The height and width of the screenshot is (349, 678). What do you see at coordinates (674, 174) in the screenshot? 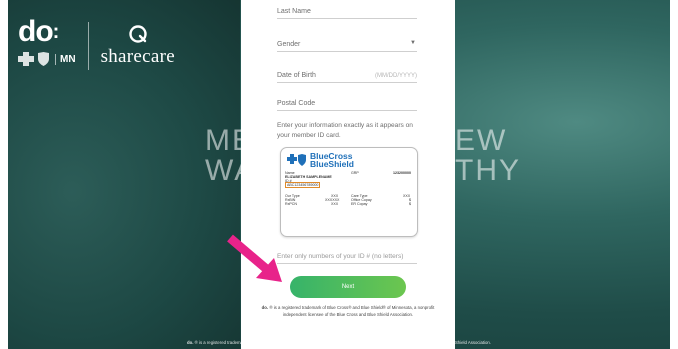
I see `right-edge` at bounding box center [674, 174].